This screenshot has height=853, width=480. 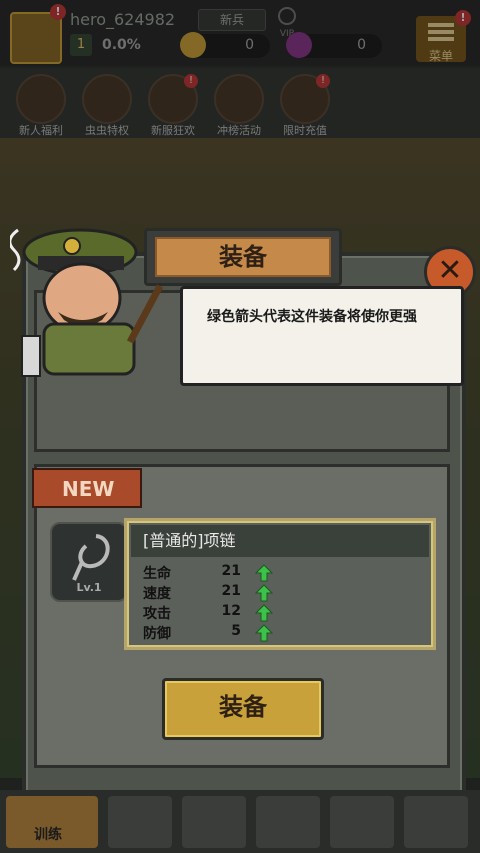 What do you see at coordinates (280, 541) in the screenshot?
I see `item-name: [普通的]项链` at bounding box center [280, 541].